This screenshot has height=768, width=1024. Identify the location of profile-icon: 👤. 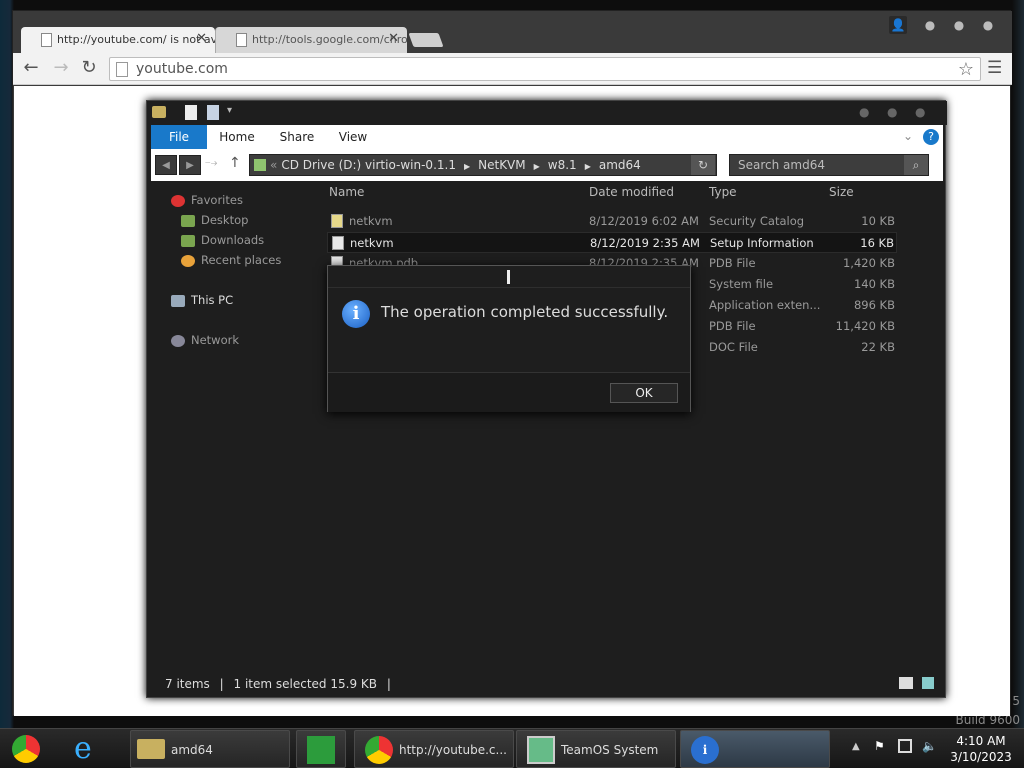
(898, 25).